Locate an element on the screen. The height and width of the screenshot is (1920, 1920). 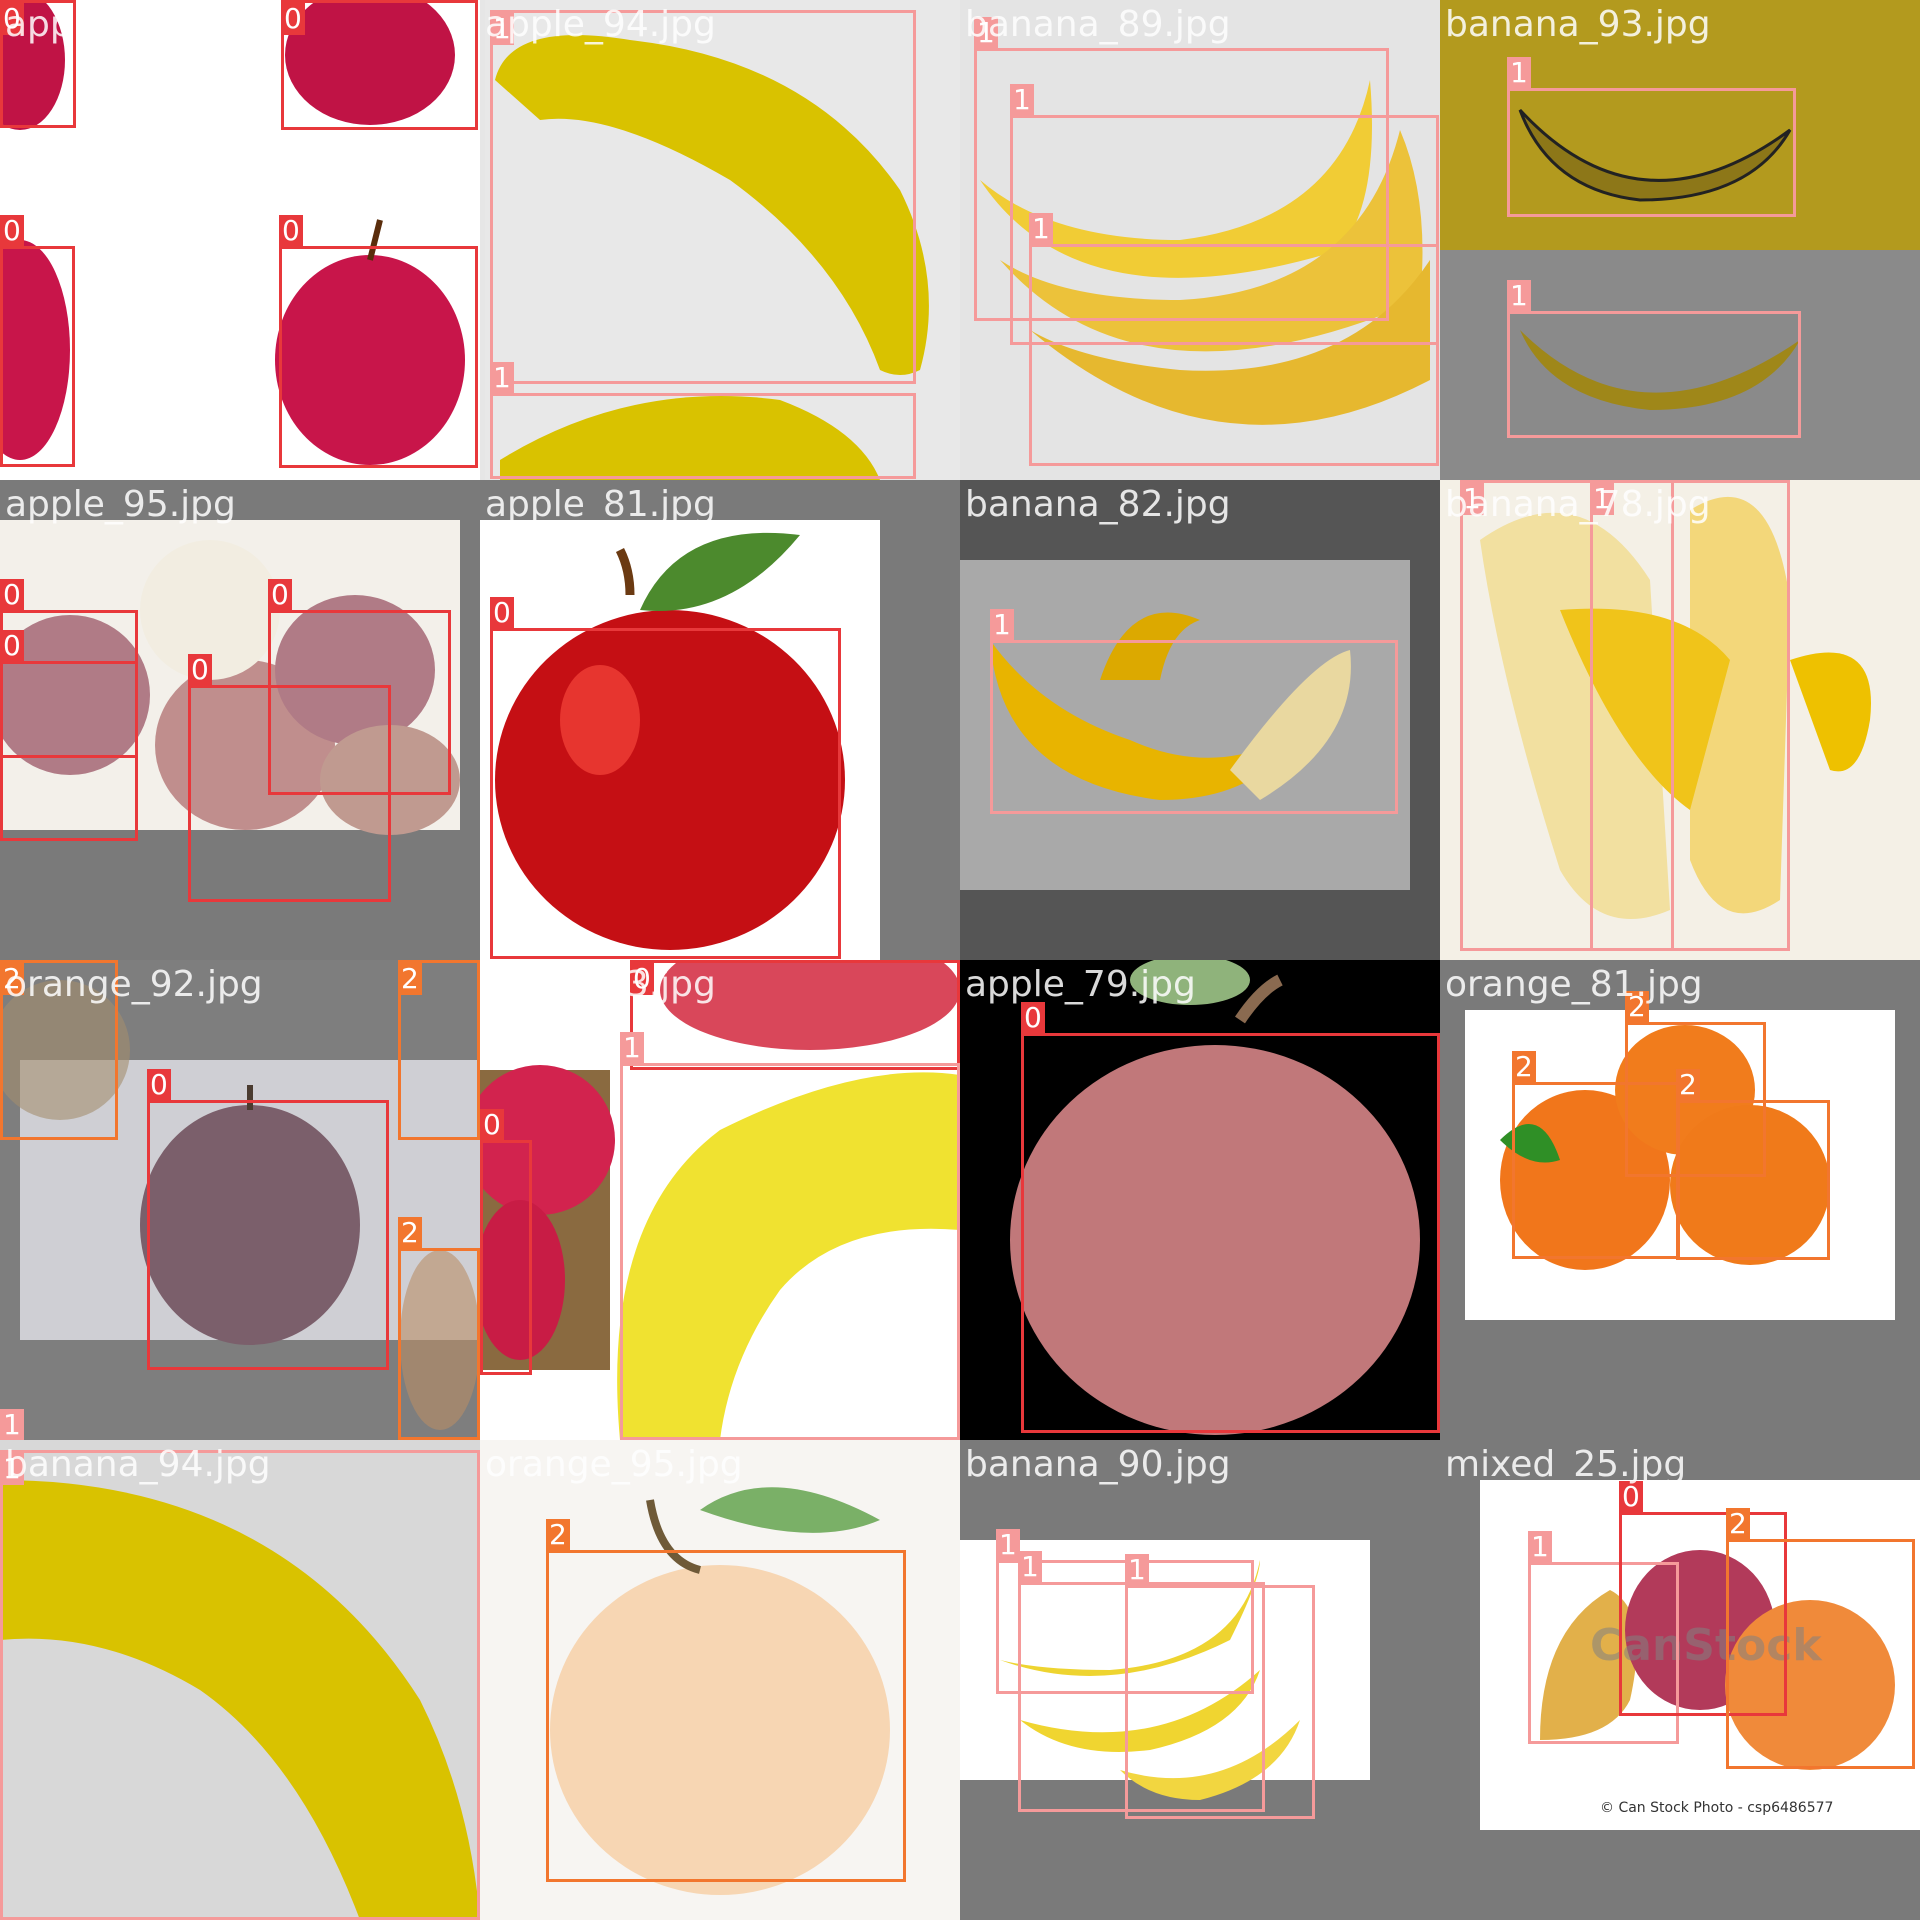
image-tile: banana_82.jpg 1 is located at coordinates (1200, 720).